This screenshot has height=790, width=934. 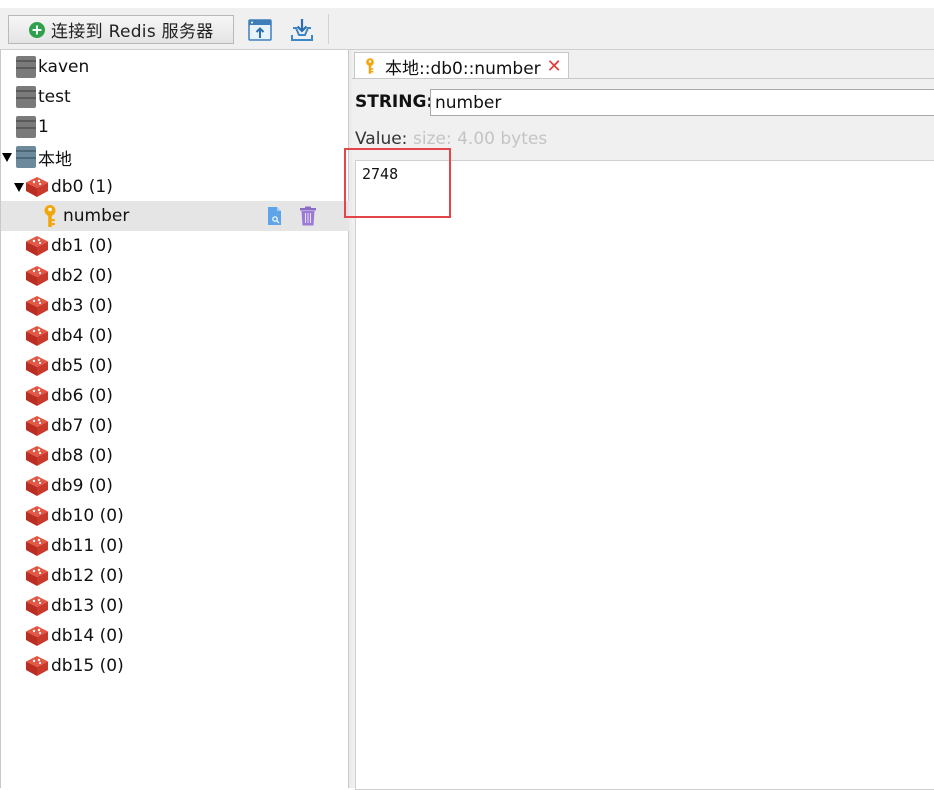 What do you see at coordinates (54, 97) in the screenshot?
I see `server-label: test` at bounding box center [54, 97].